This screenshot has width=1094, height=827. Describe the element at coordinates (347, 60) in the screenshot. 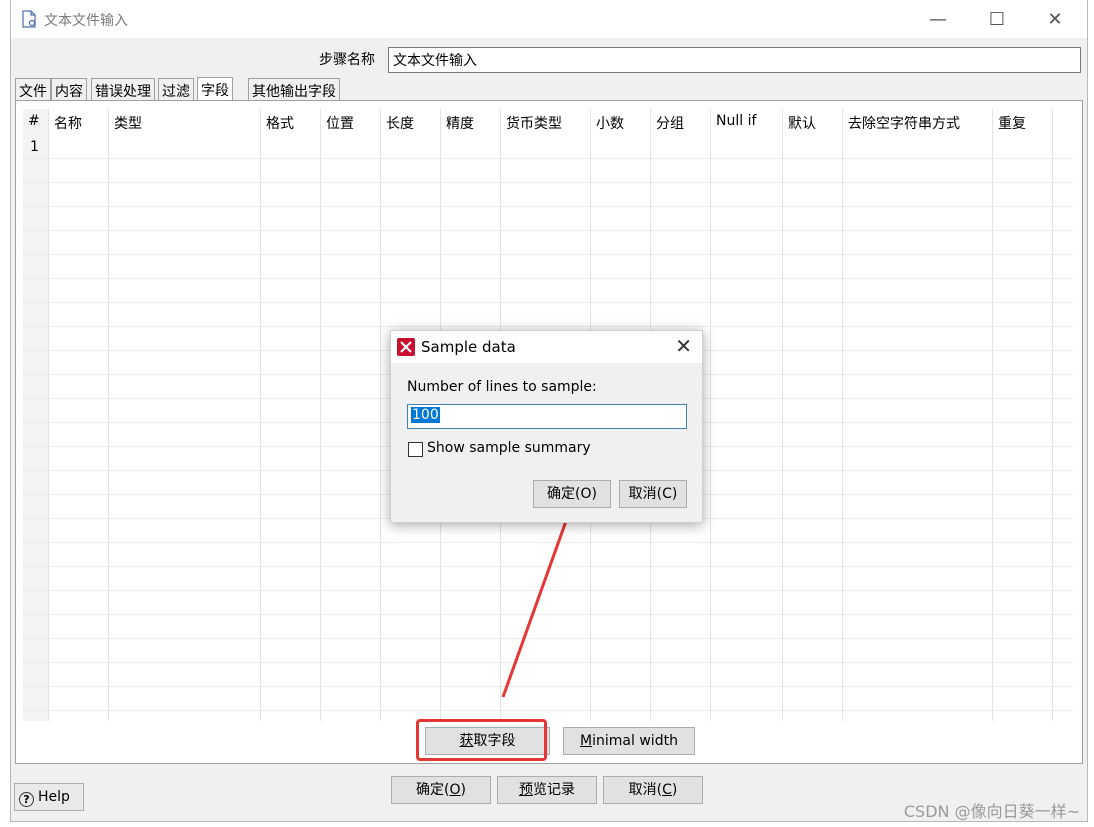

I see `step-name-label: 步骤名称` at that location.